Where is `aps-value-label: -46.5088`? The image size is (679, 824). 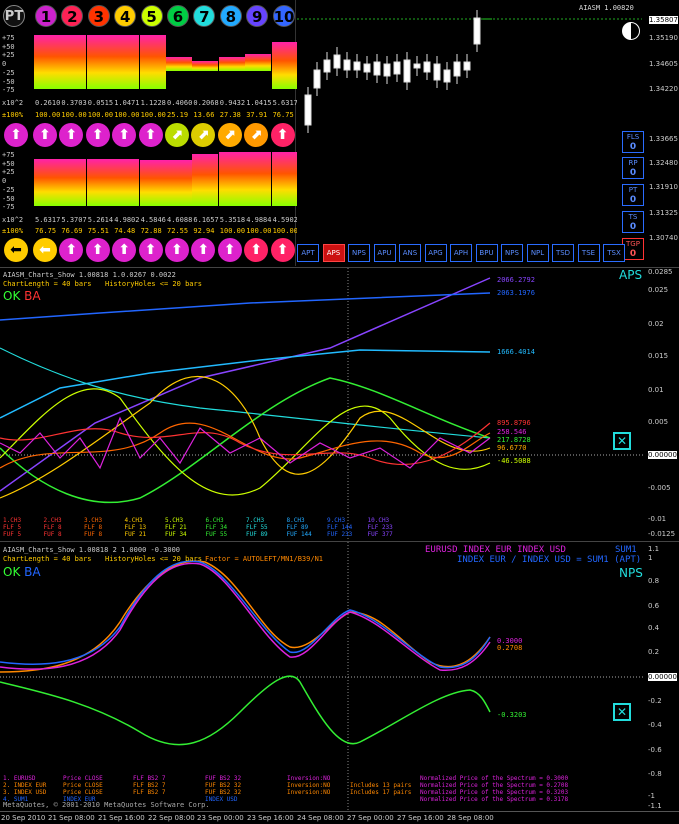 aps-value-label: -46.5088 is located at coordinates (514, 461).